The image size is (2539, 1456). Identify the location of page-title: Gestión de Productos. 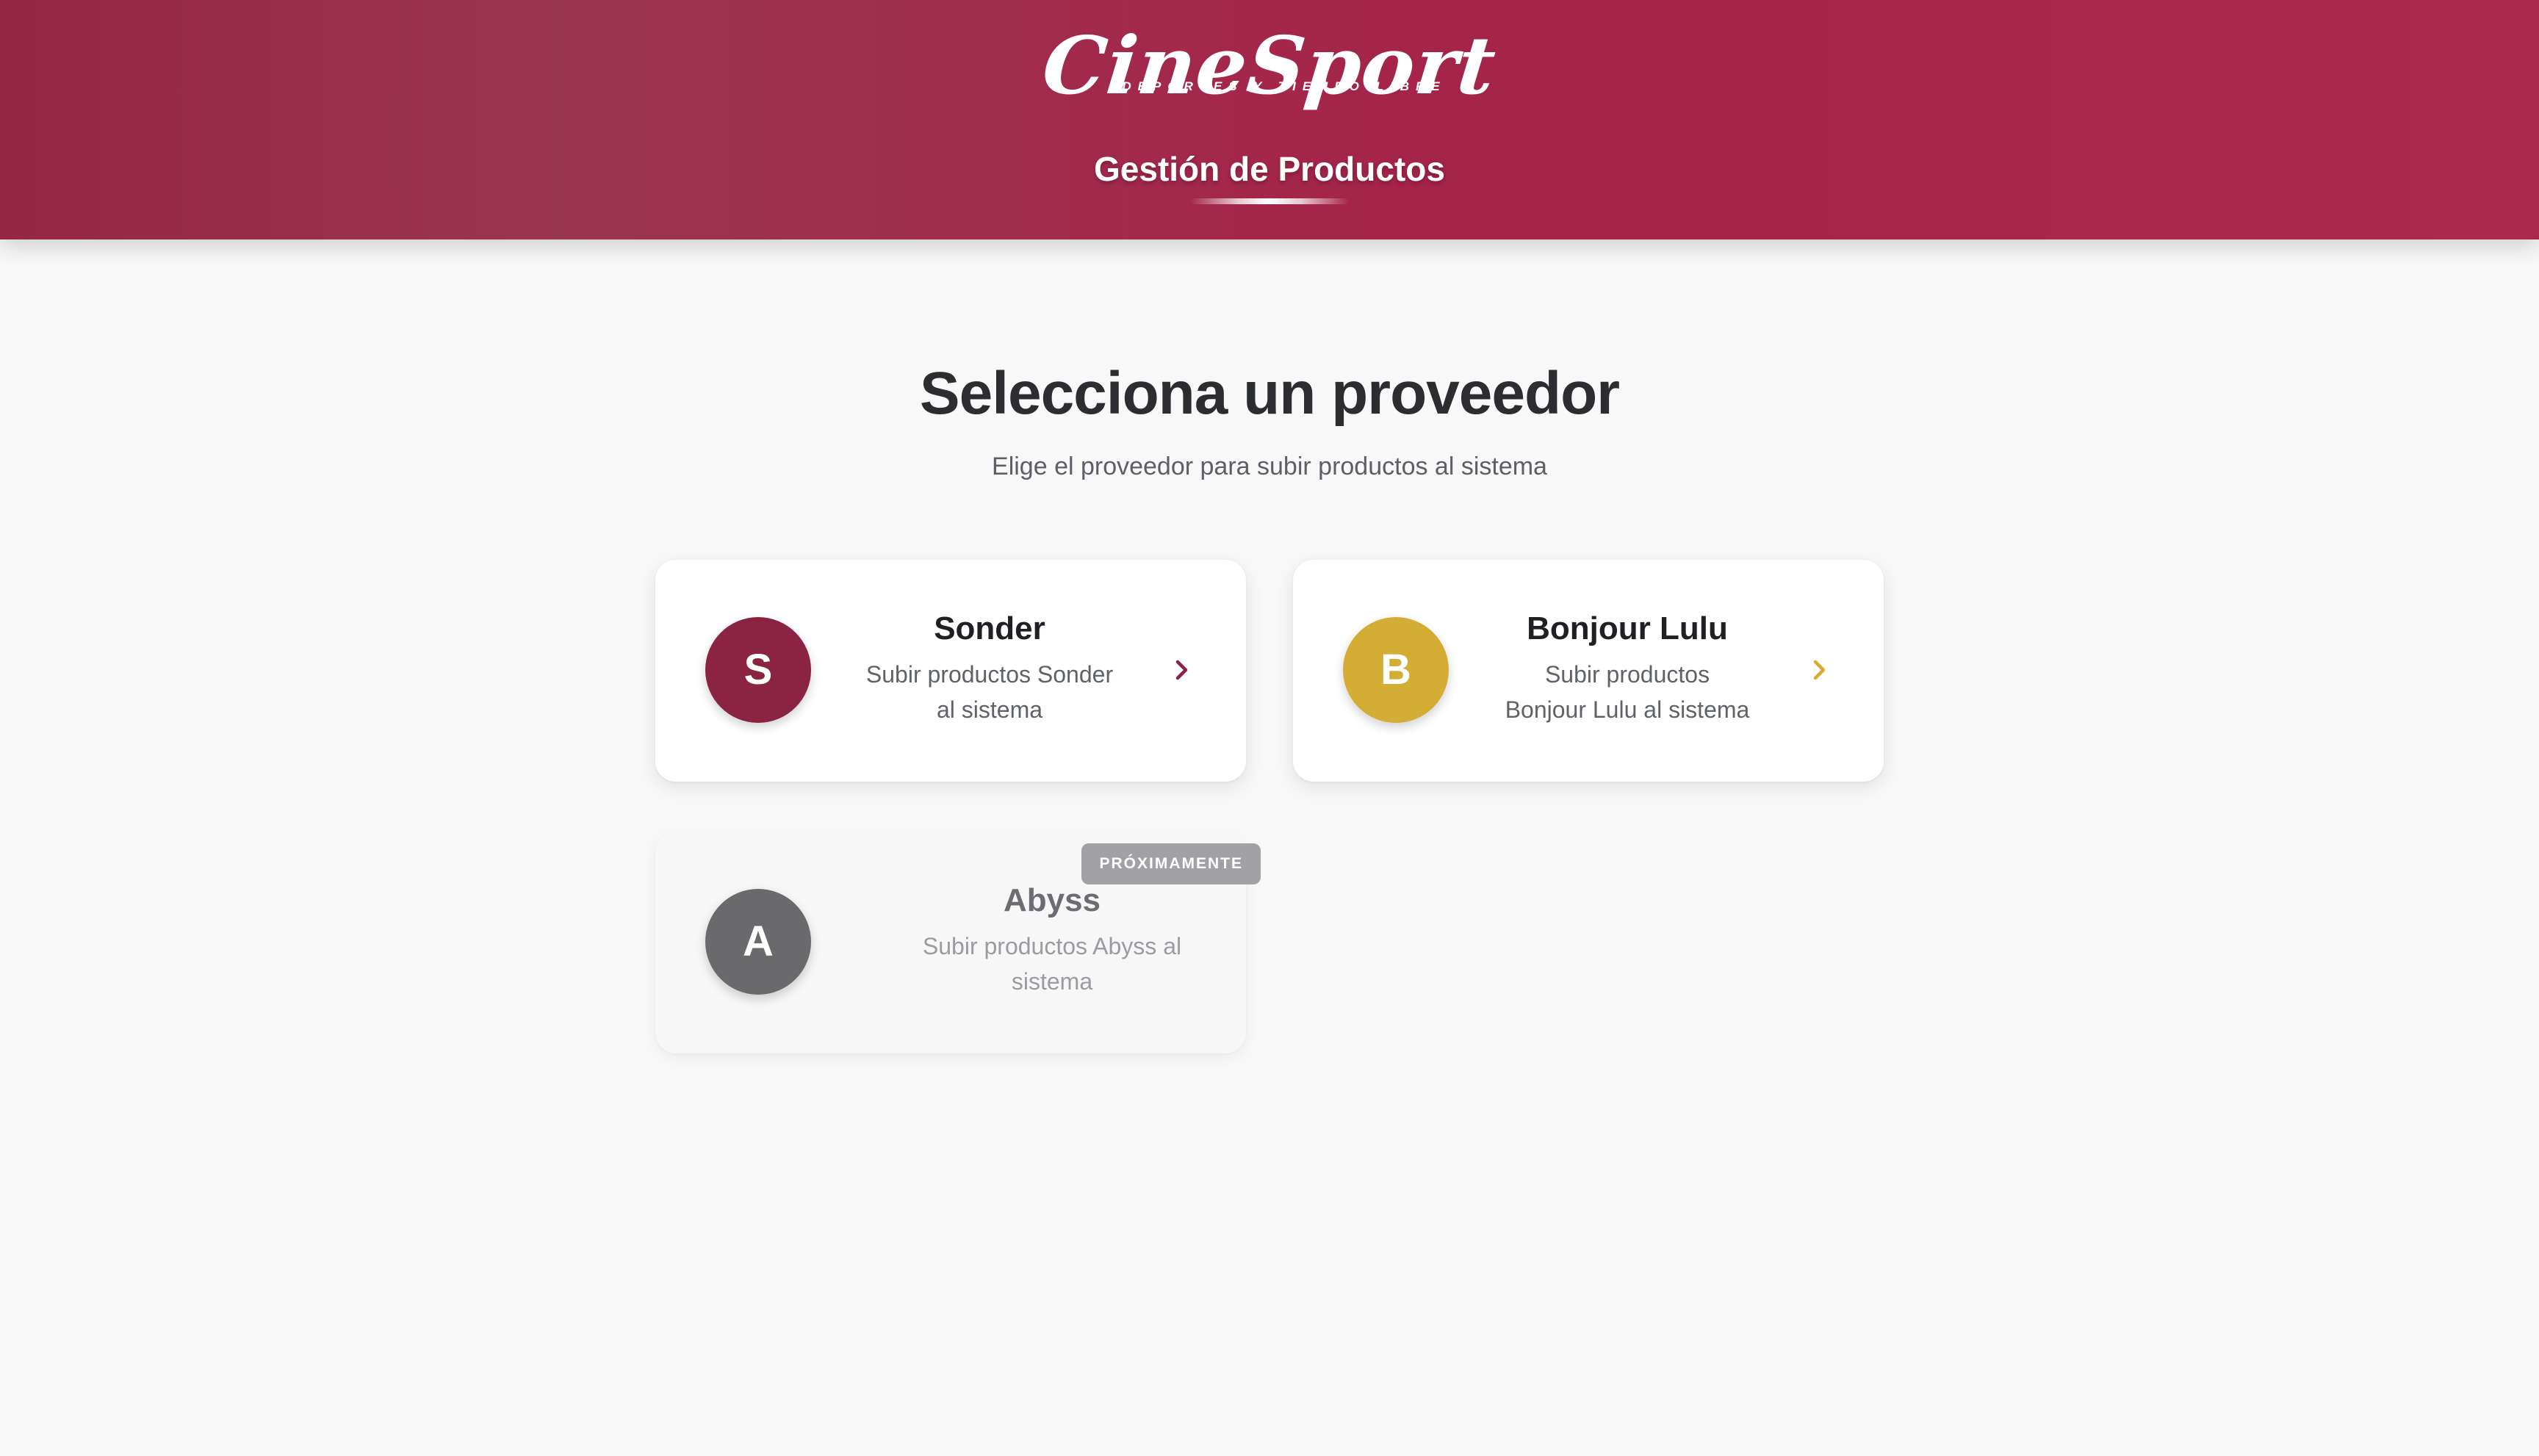
(1269, 169).